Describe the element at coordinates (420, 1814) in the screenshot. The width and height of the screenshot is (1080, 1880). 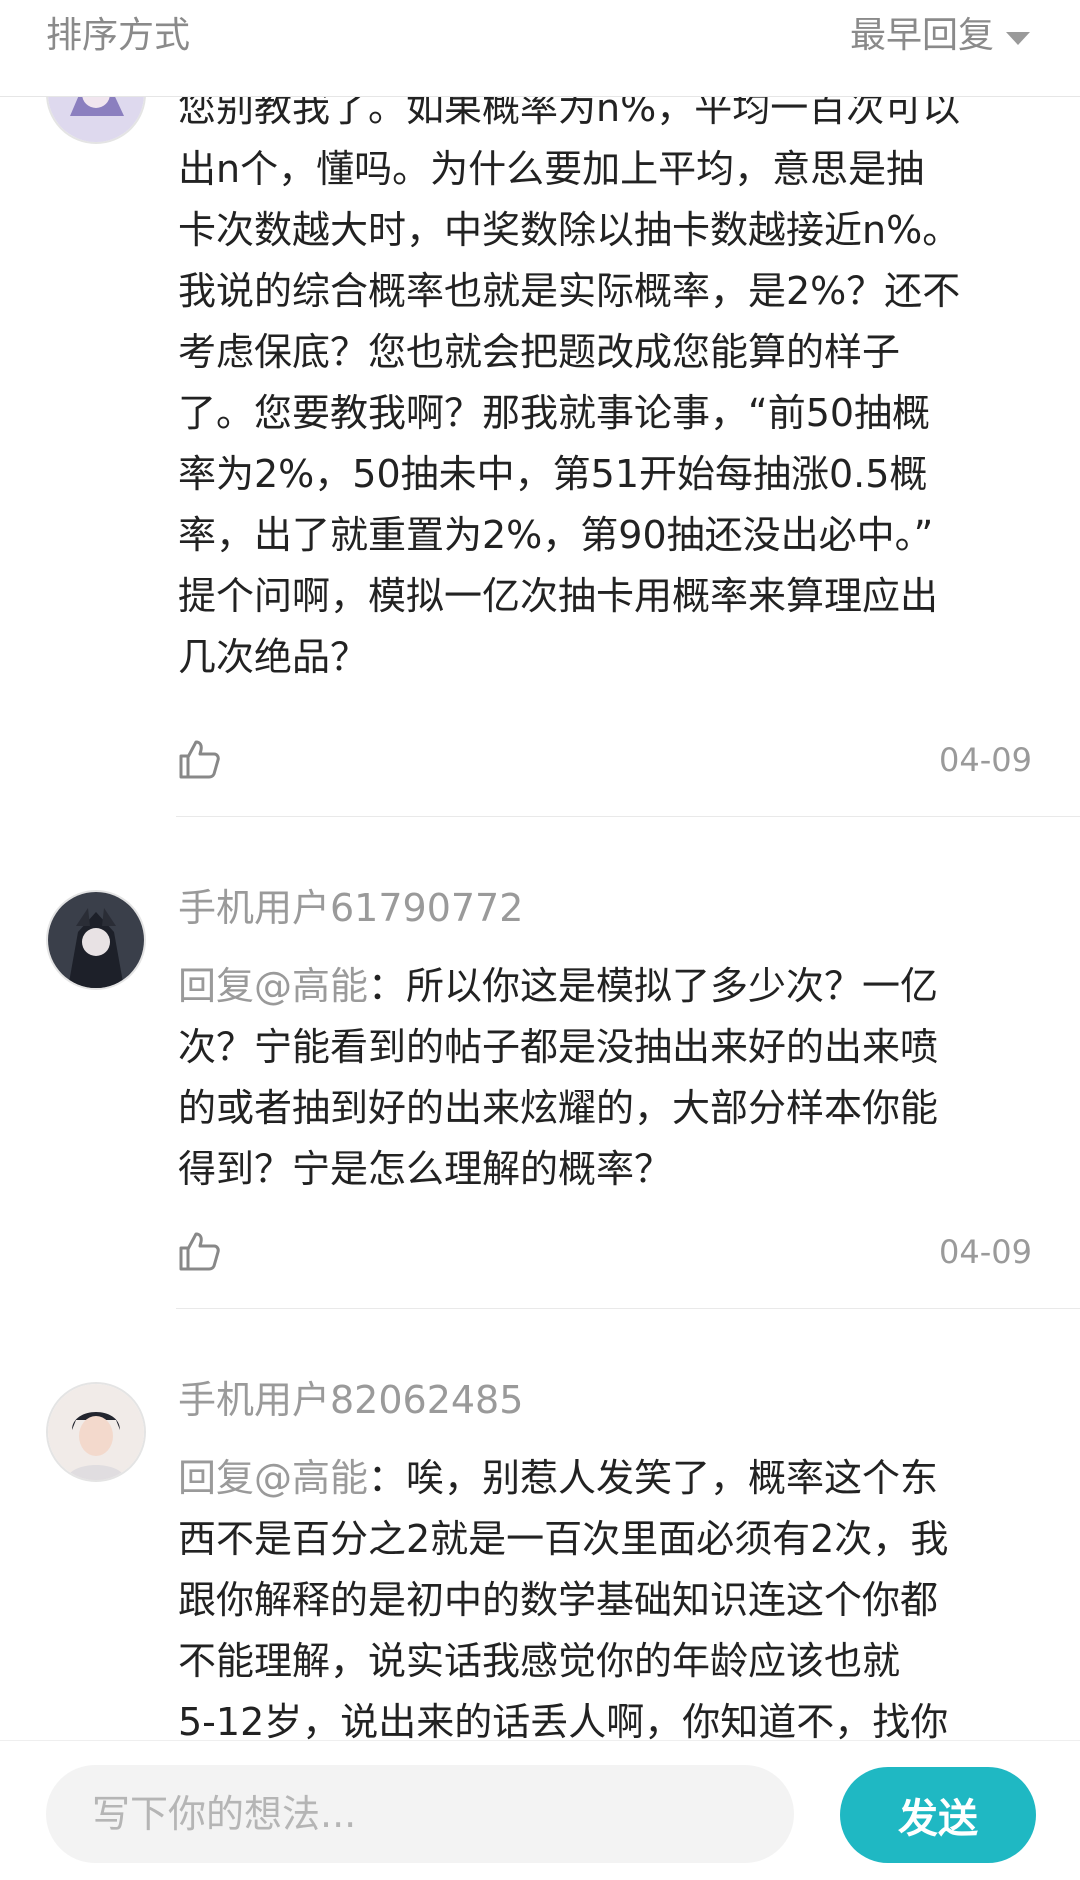
I see `comment-input` at that location.